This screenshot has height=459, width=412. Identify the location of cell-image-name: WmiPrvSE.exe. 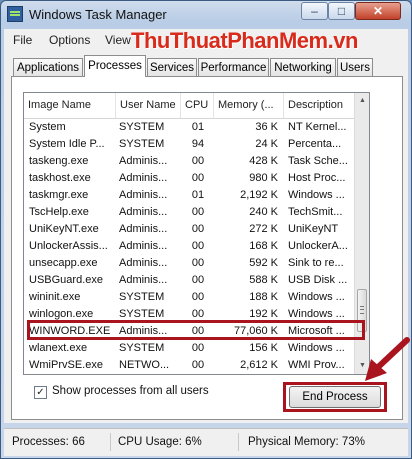
(66, 365).